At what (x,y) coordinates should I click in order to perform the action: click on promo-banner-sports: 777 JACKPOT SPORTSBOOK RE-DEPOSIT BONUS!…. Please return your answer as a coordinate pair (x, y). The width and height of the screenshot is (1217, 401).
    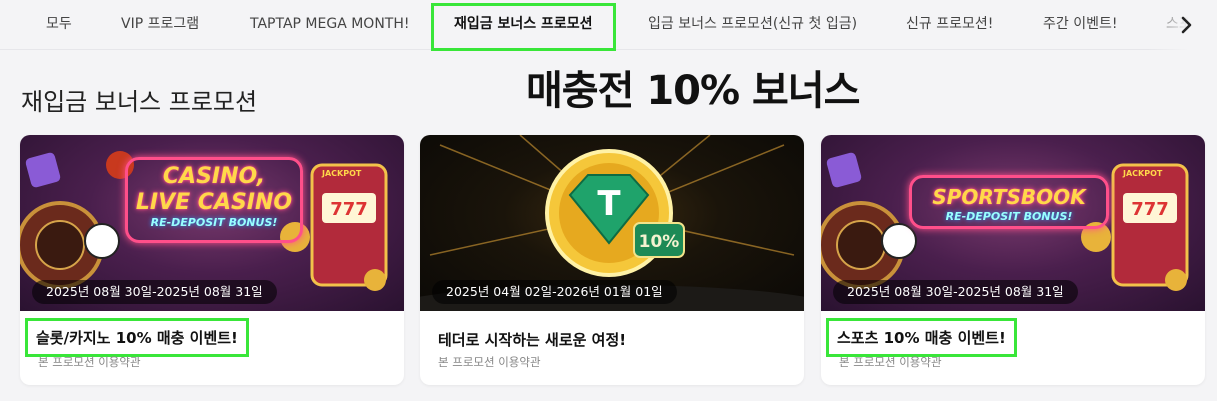
    Looking at the image, I should click on (1013, 223).